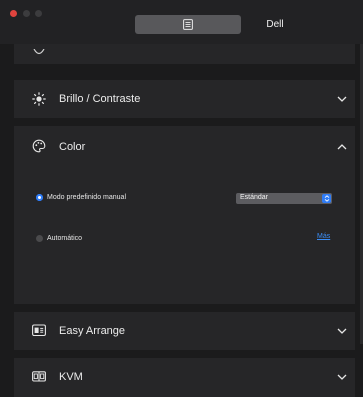 The image size is (363, 397). I want to click on window-title: Dell, so click(275, 24).